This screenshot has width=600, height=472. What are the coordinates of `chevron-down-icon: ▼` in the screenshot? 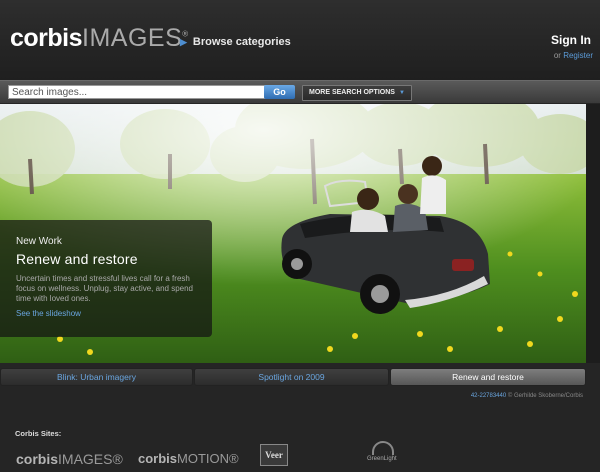 It's located at (401, 93).